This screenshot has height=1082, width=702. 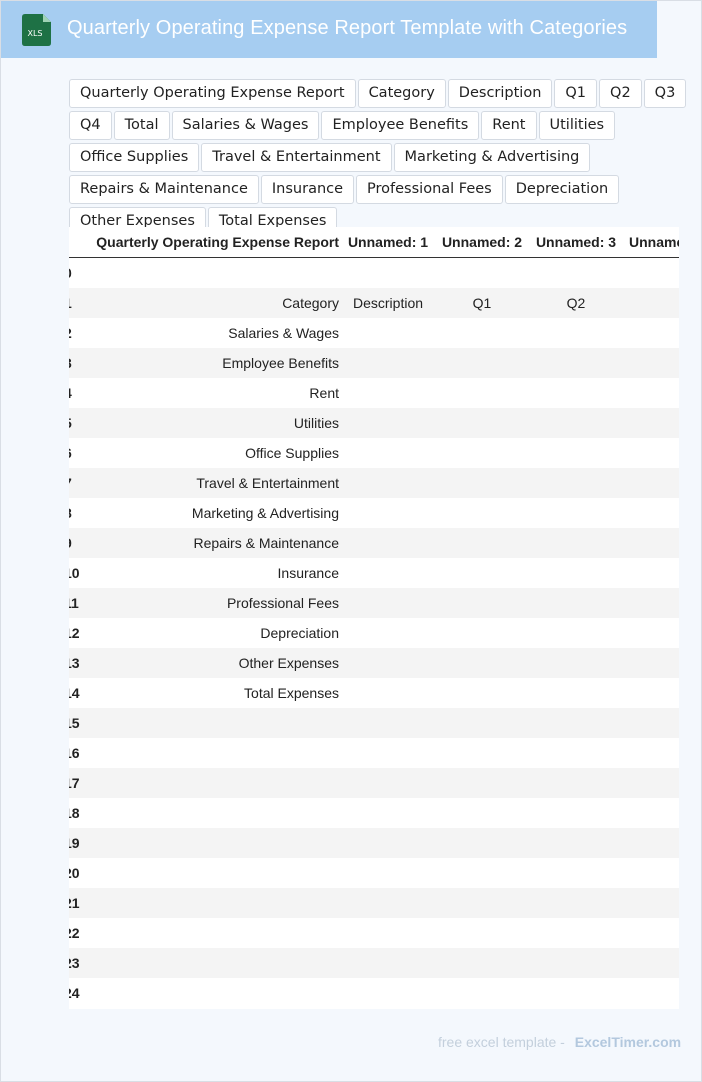 What do you see at coordinates (500, 93) in the screenshot?
I see `column-chip: Description` at bounding box center [500, 93].